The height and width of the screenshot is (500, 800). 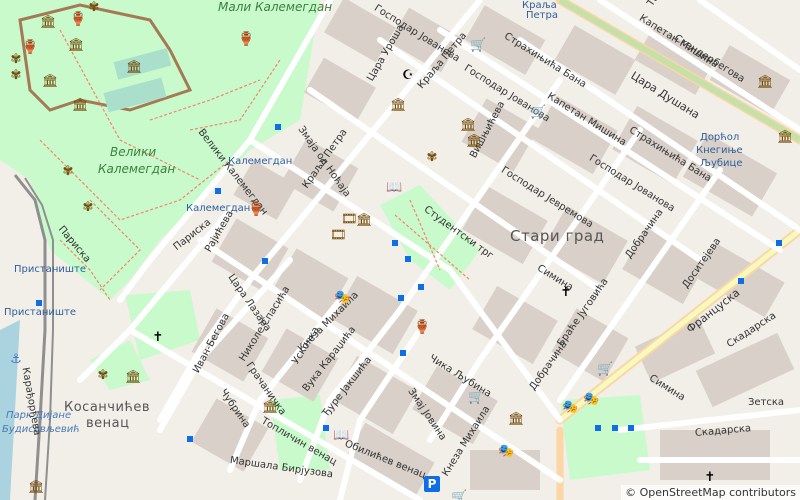 What do you see at coordinates (218, 208) in the screenshot?
I see `label-kalemegdan-stop-2: Калемегдан` at bounding box center [218, 208].